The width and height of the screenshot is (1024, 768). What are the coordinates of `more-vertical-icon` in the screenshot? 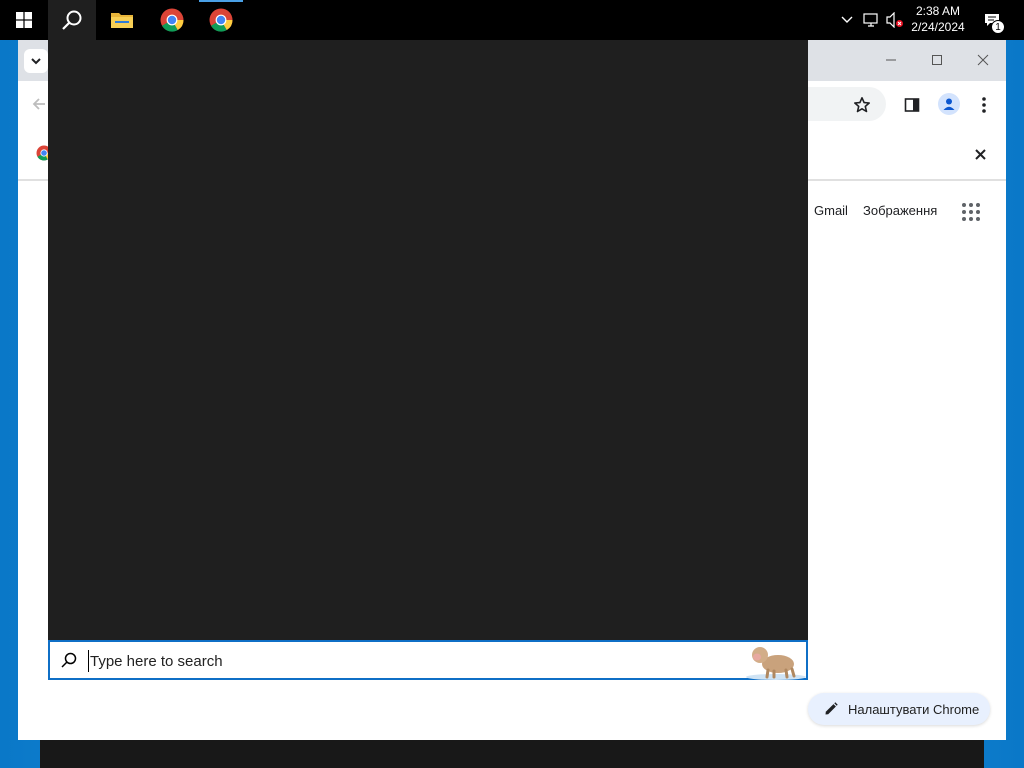 It's located at (984, 105).